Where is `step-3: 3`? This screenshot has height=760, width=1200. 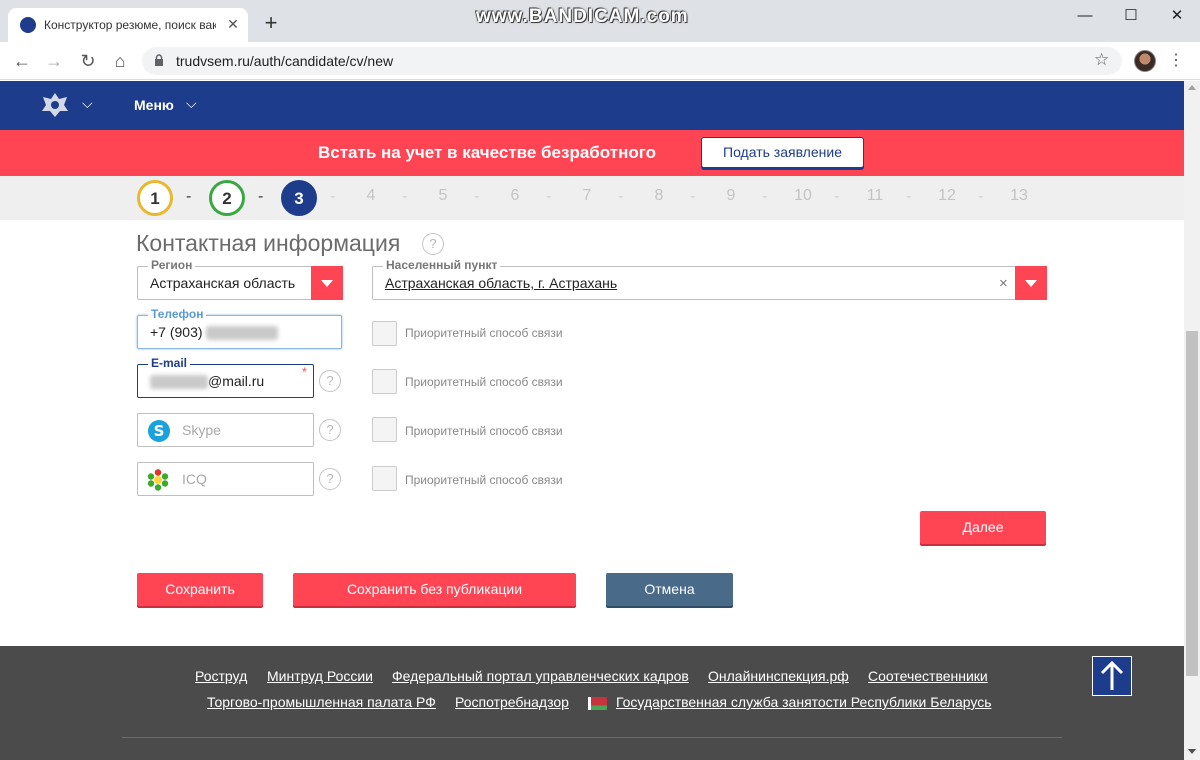 step-3: 3 is located at coordinates (299, 198).